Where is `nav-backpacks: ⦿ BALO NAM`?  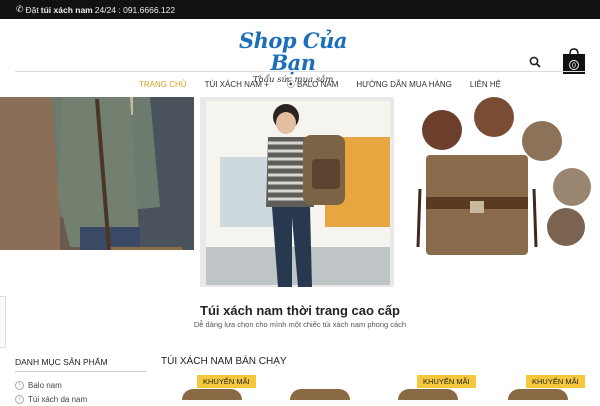
nav-backpacks: ⦿ BALO NAM is located at coordinates (313, 84).